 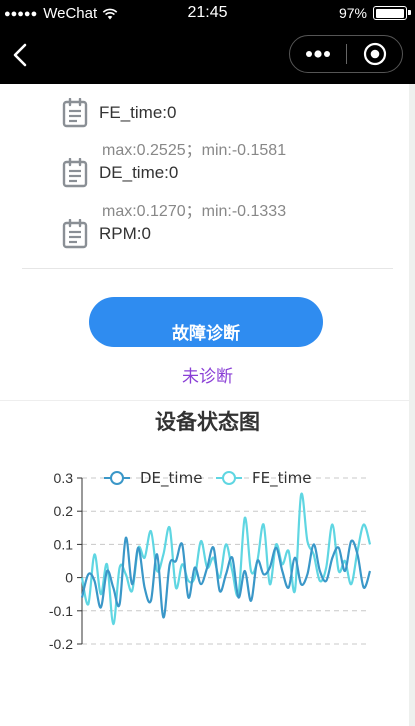 What do you see at coordinates (207, 422) in the screenshot?
I see `chart-title: 设备状态图` at bounding box center [207, 422].